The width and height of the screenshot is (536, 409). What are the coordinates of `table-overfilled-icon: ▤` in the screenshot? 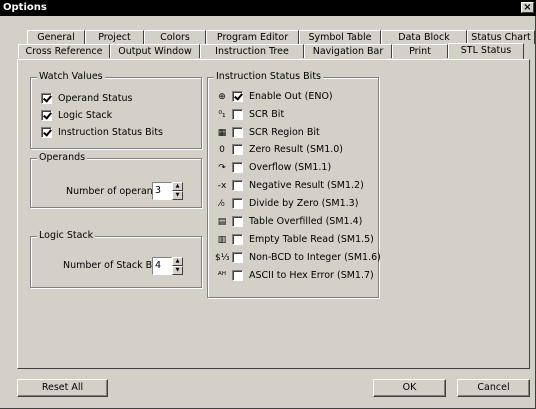 It's located at (222, 221).